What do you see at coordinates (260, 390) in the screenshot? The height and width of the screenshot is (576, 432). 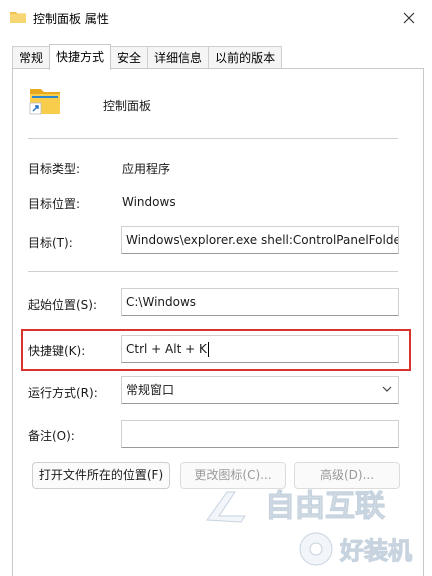 I see `run-select: 常规窗口` at bounding box center [260, 390].